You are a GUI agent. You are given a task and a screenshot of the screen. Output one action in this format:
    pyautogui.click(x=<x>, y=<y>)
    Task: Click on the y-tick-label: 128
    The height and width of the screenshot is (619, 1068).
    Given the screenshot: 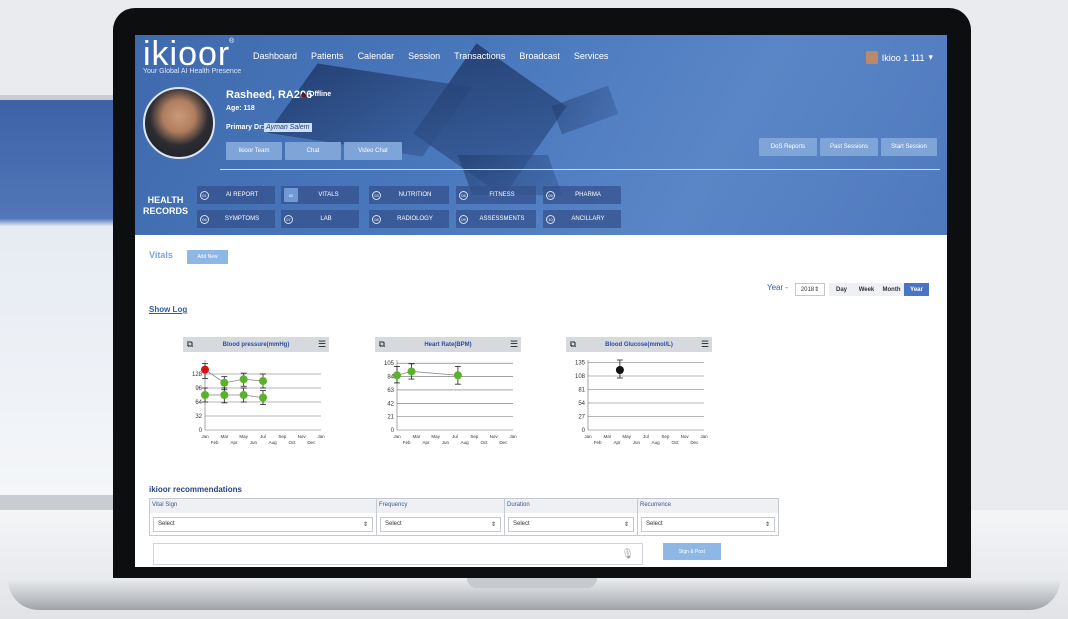 What is the action you would take?
    pyautogui.click(x=197, y=375)
    